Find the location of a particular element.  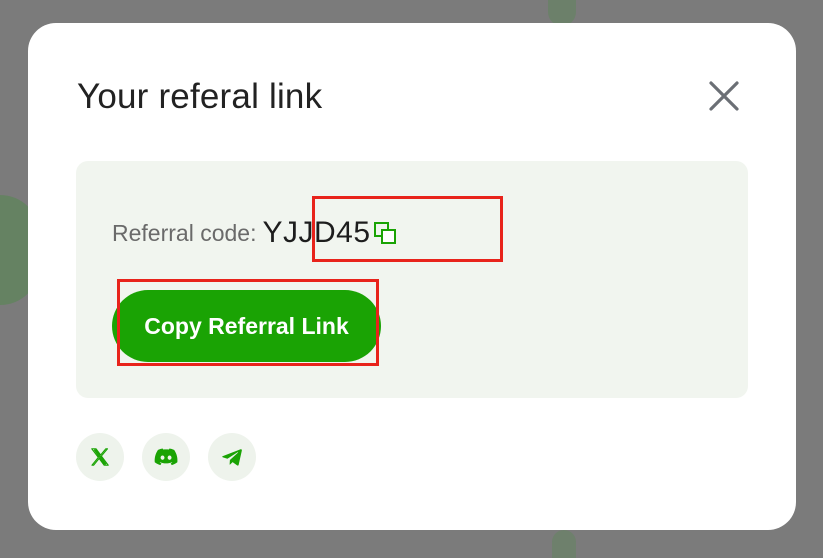

social-telegram-button is located at coordinates (232, 457).